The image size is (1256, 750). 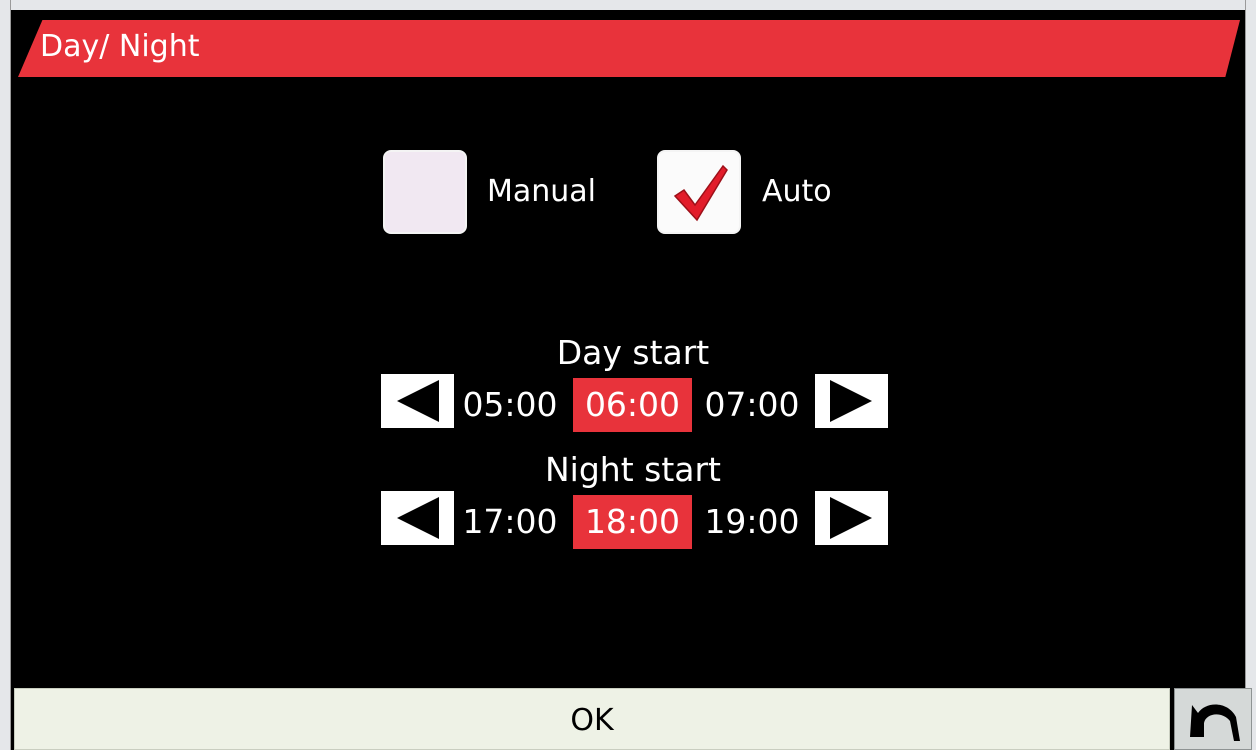 What do you see at coordinates (632, 405) in the screenshot?
I see `day-start-selected-time: 06:00` at bounding box center [632, 405].